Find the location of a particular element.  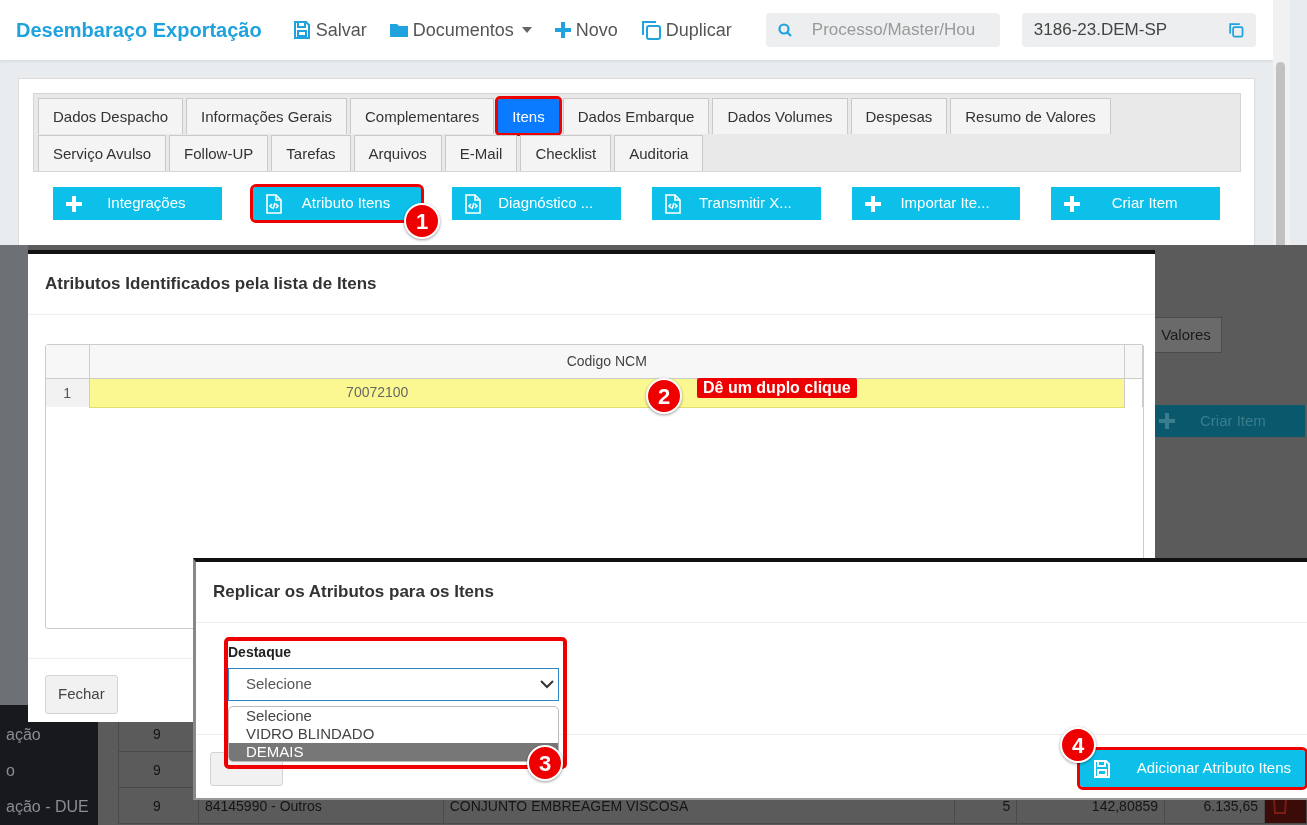

header-action: Documentos is located at coordinates (460, 30).